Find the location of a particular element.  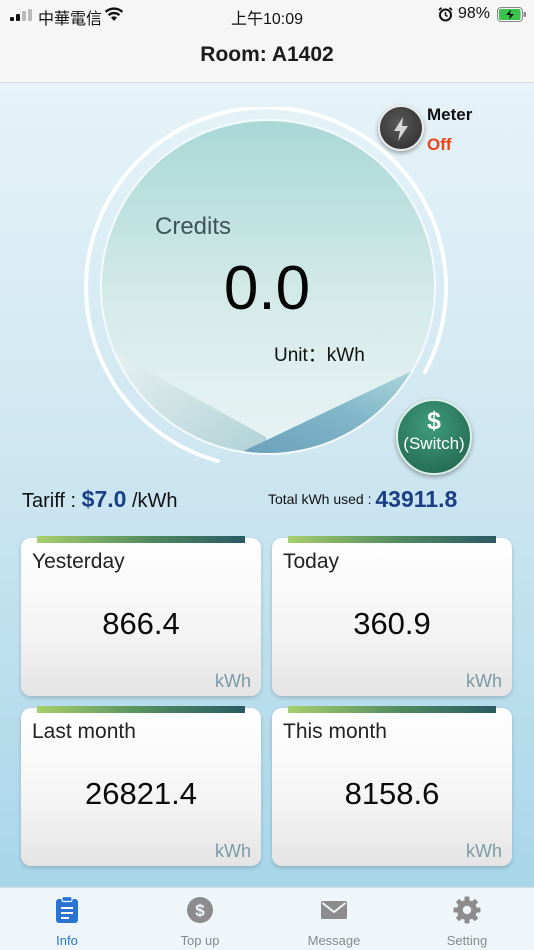

nav-tab-message: Message is located at coordinates (334, 919).